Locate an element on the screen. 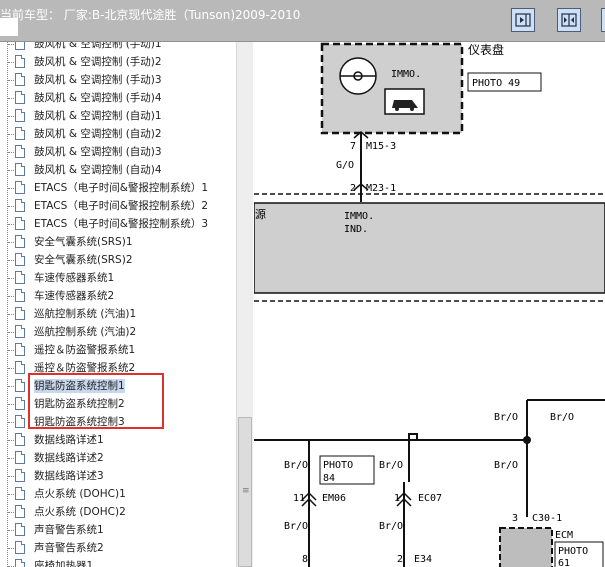  svg-text: 61 is located at coordinates (564, 562).